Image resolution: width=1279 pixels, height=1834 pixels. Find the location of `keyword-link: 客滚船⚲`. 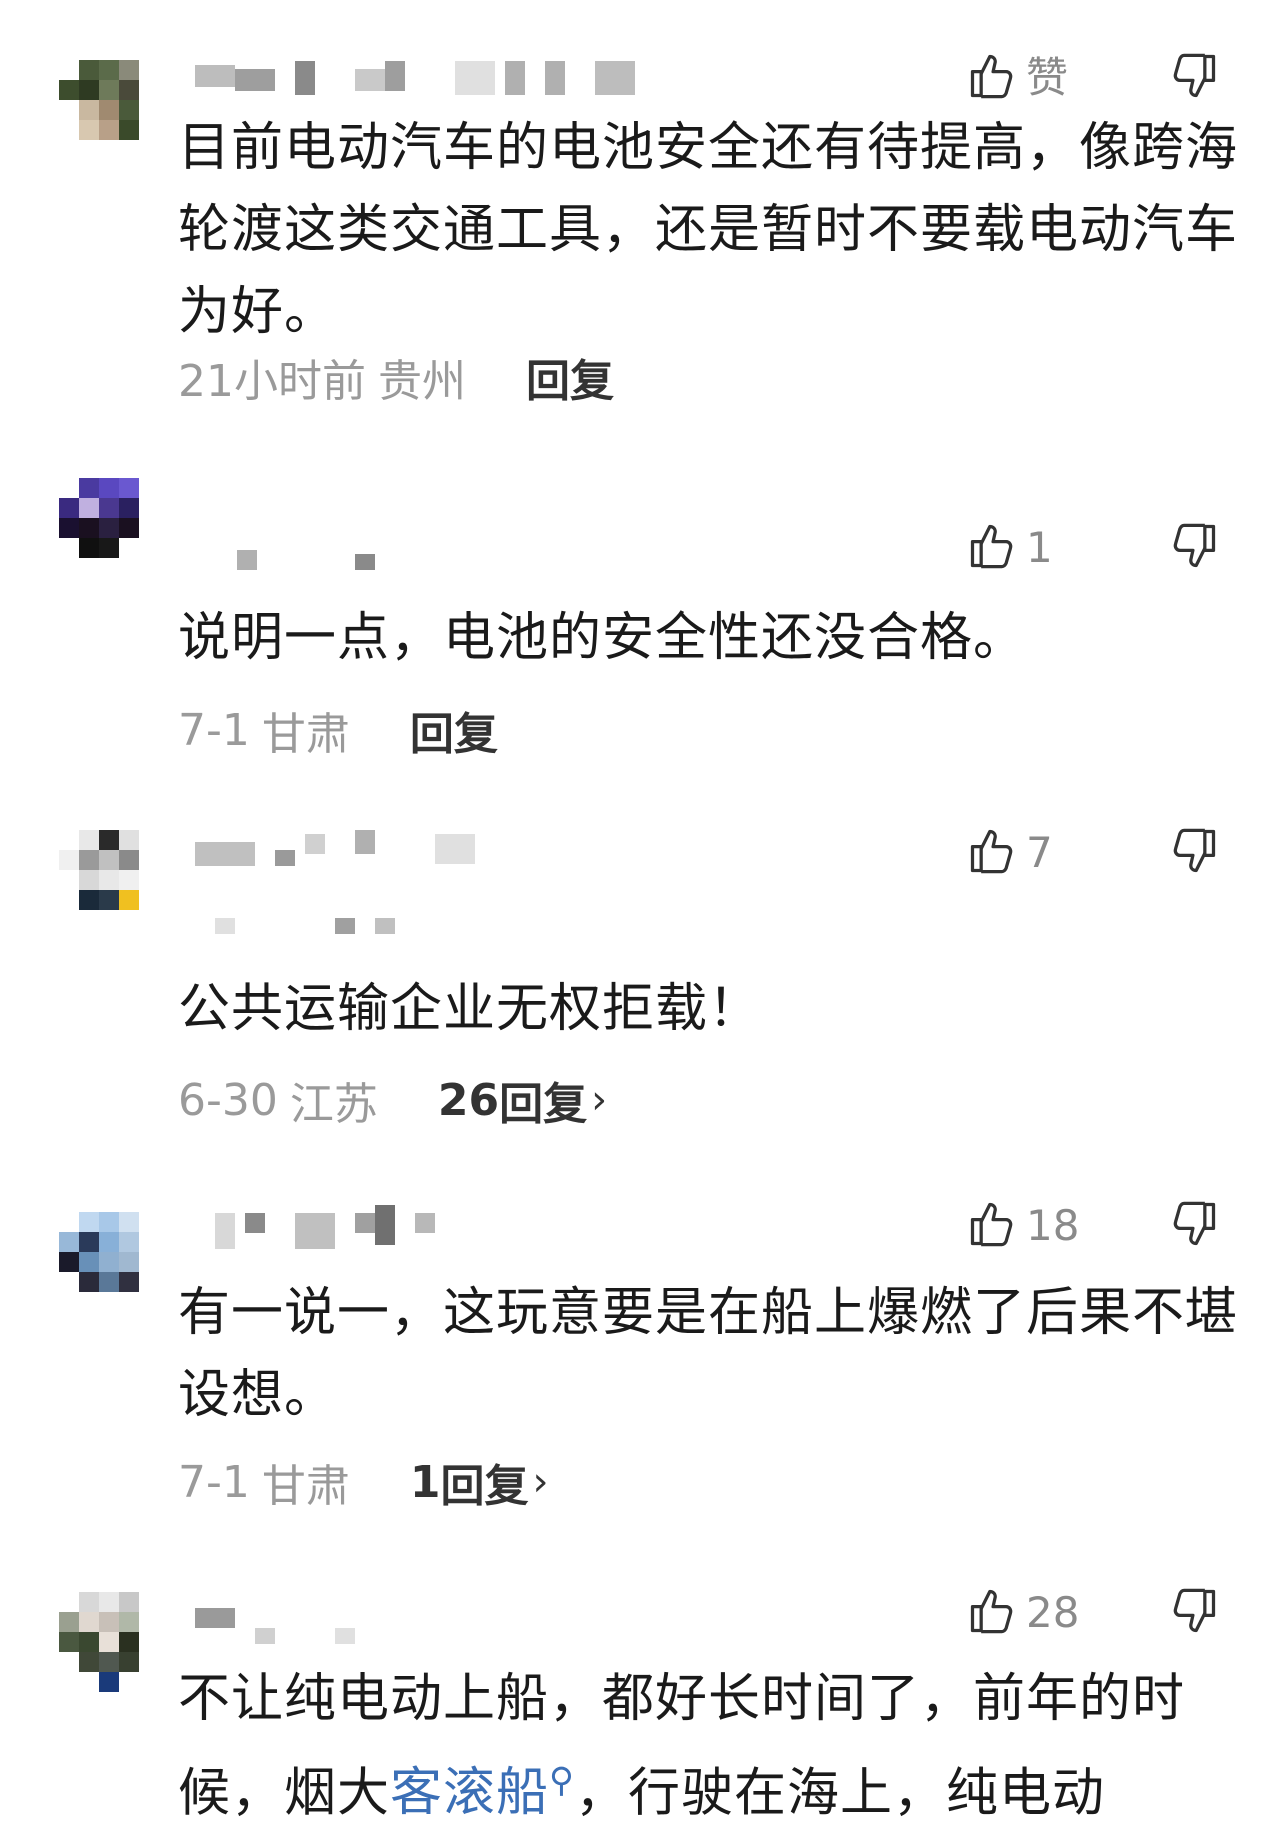

keyword-link: 客滚船⚲ is located at coordinates (482, 1792).